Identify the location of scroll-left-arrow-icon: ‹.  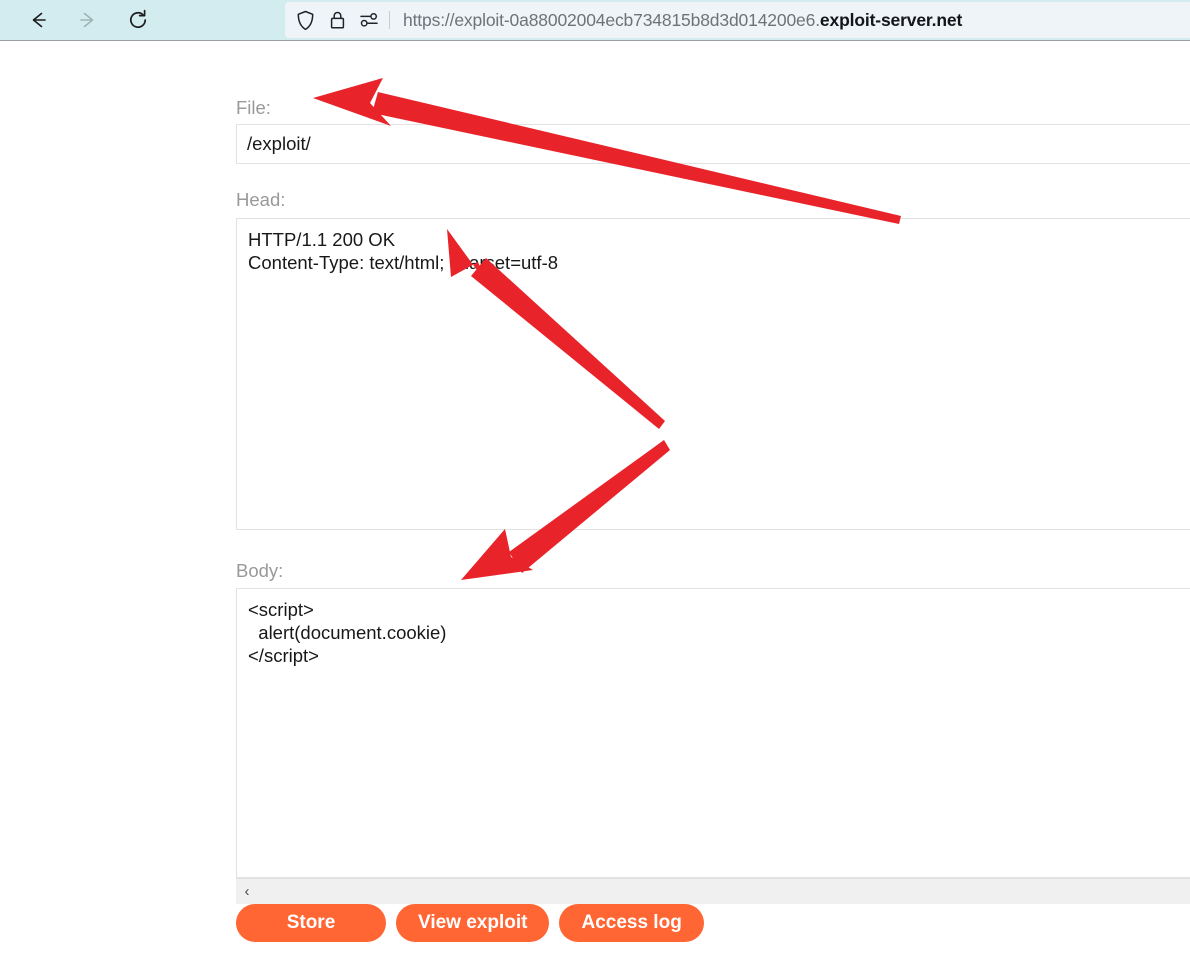
(247, 892).